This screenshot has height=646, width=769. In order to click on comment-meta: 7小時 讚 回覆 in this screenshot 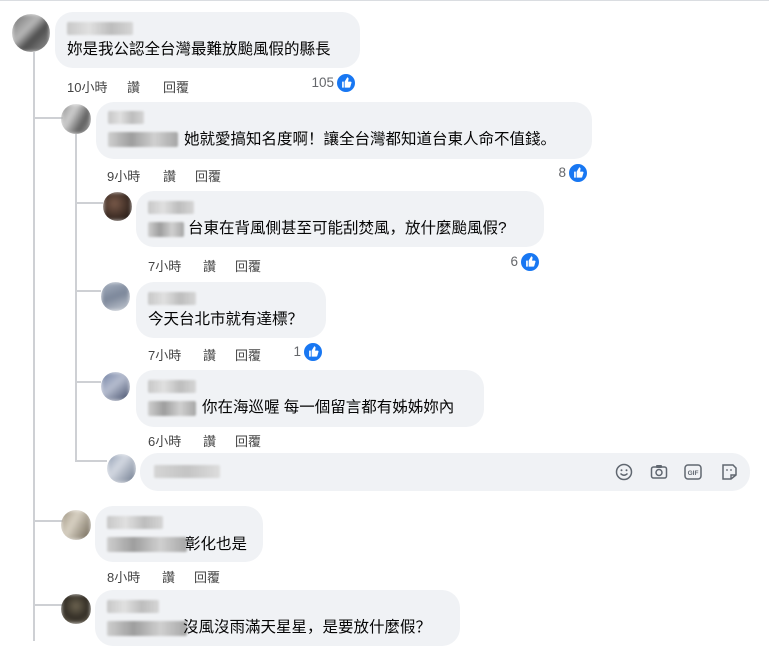, I will do `click(248, 265)`.